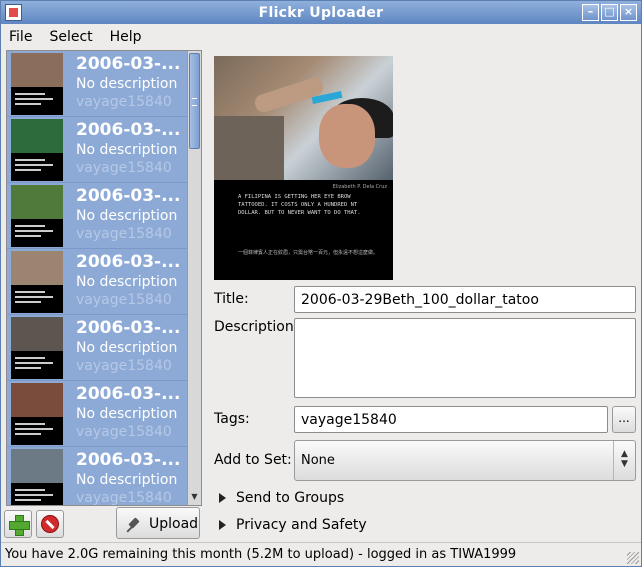 The image size is (642, 567). I want to click on close-button: ×, so click(628, 12).